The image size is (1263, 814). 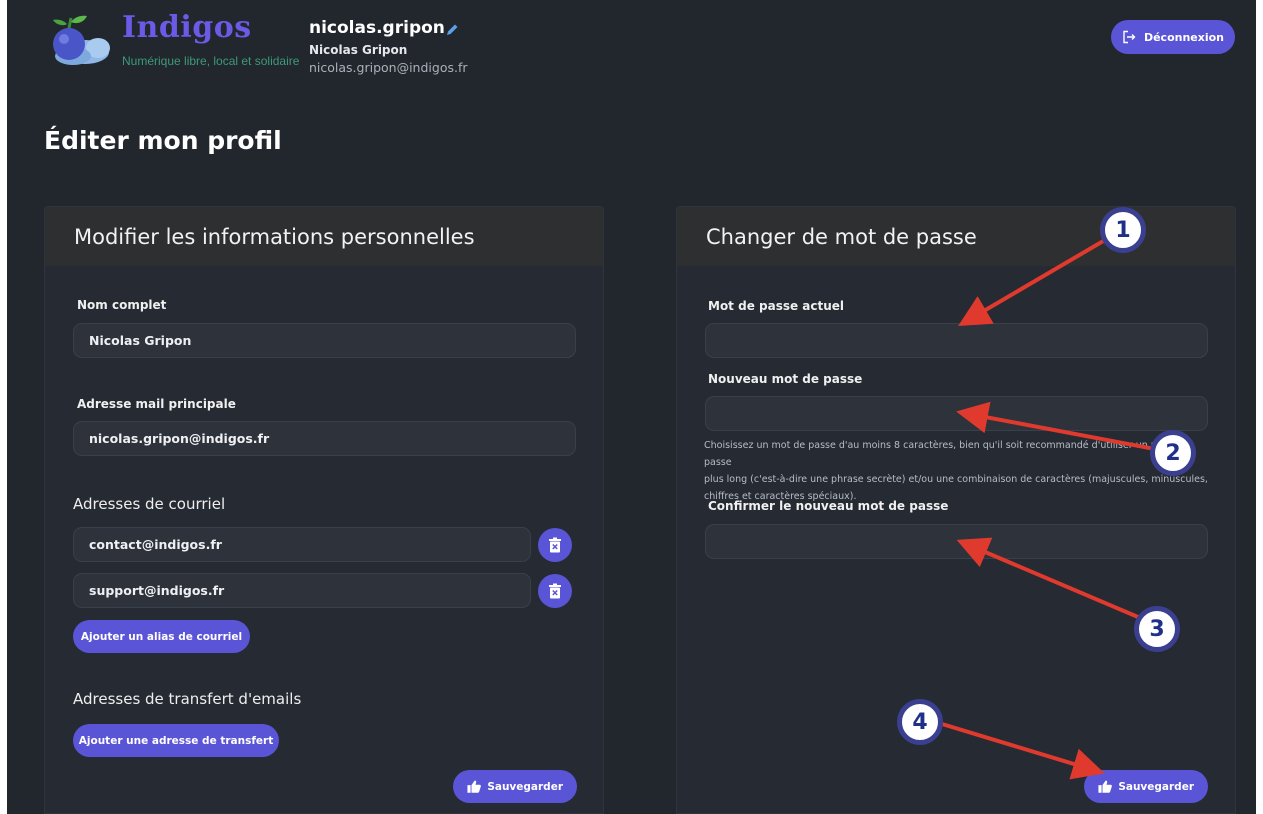 What do you see at coordinates (377, 28) in the screenshot?
I see `user-handle: nicolas.gripon` at bounding box center [377, 28].